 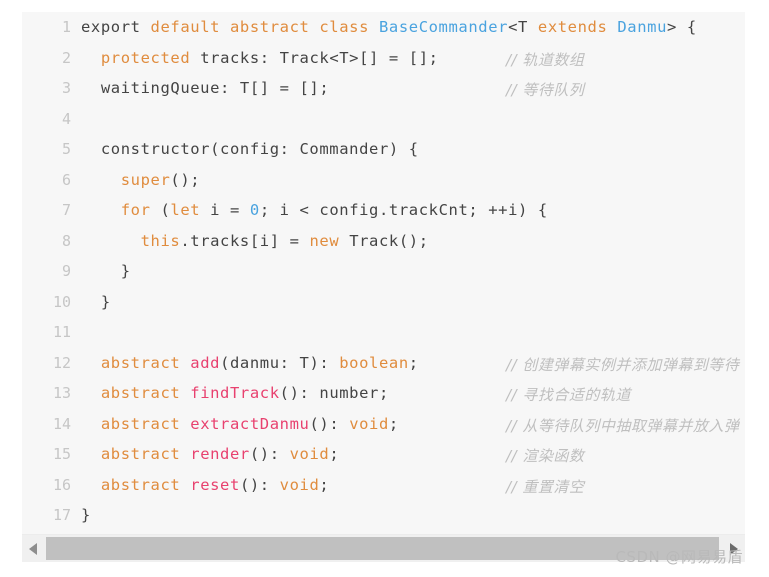 I want to click on code-source: this.tracks[i] = new Track();, so click(x=255, y=241).